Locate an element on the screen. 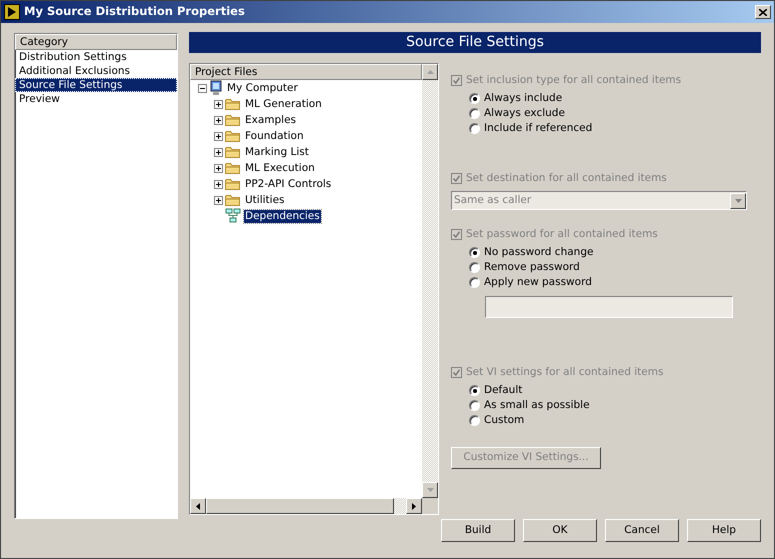 The height and width of the screenshot is (559, 775). tree-item: Utilities is located at coordinates (265, 200).